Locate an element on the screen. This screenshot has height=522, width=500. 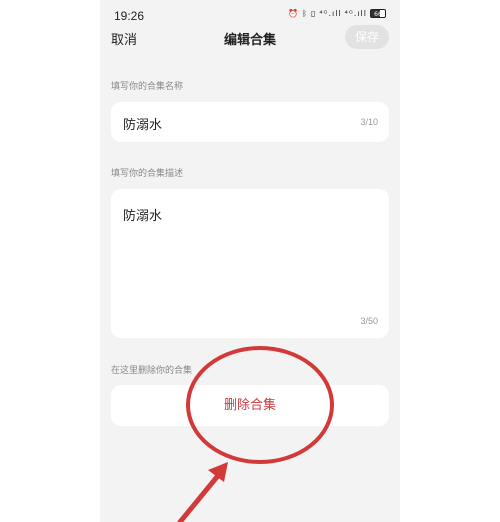
name-input-value: 防溺水 is located at coordinates (143, 125).